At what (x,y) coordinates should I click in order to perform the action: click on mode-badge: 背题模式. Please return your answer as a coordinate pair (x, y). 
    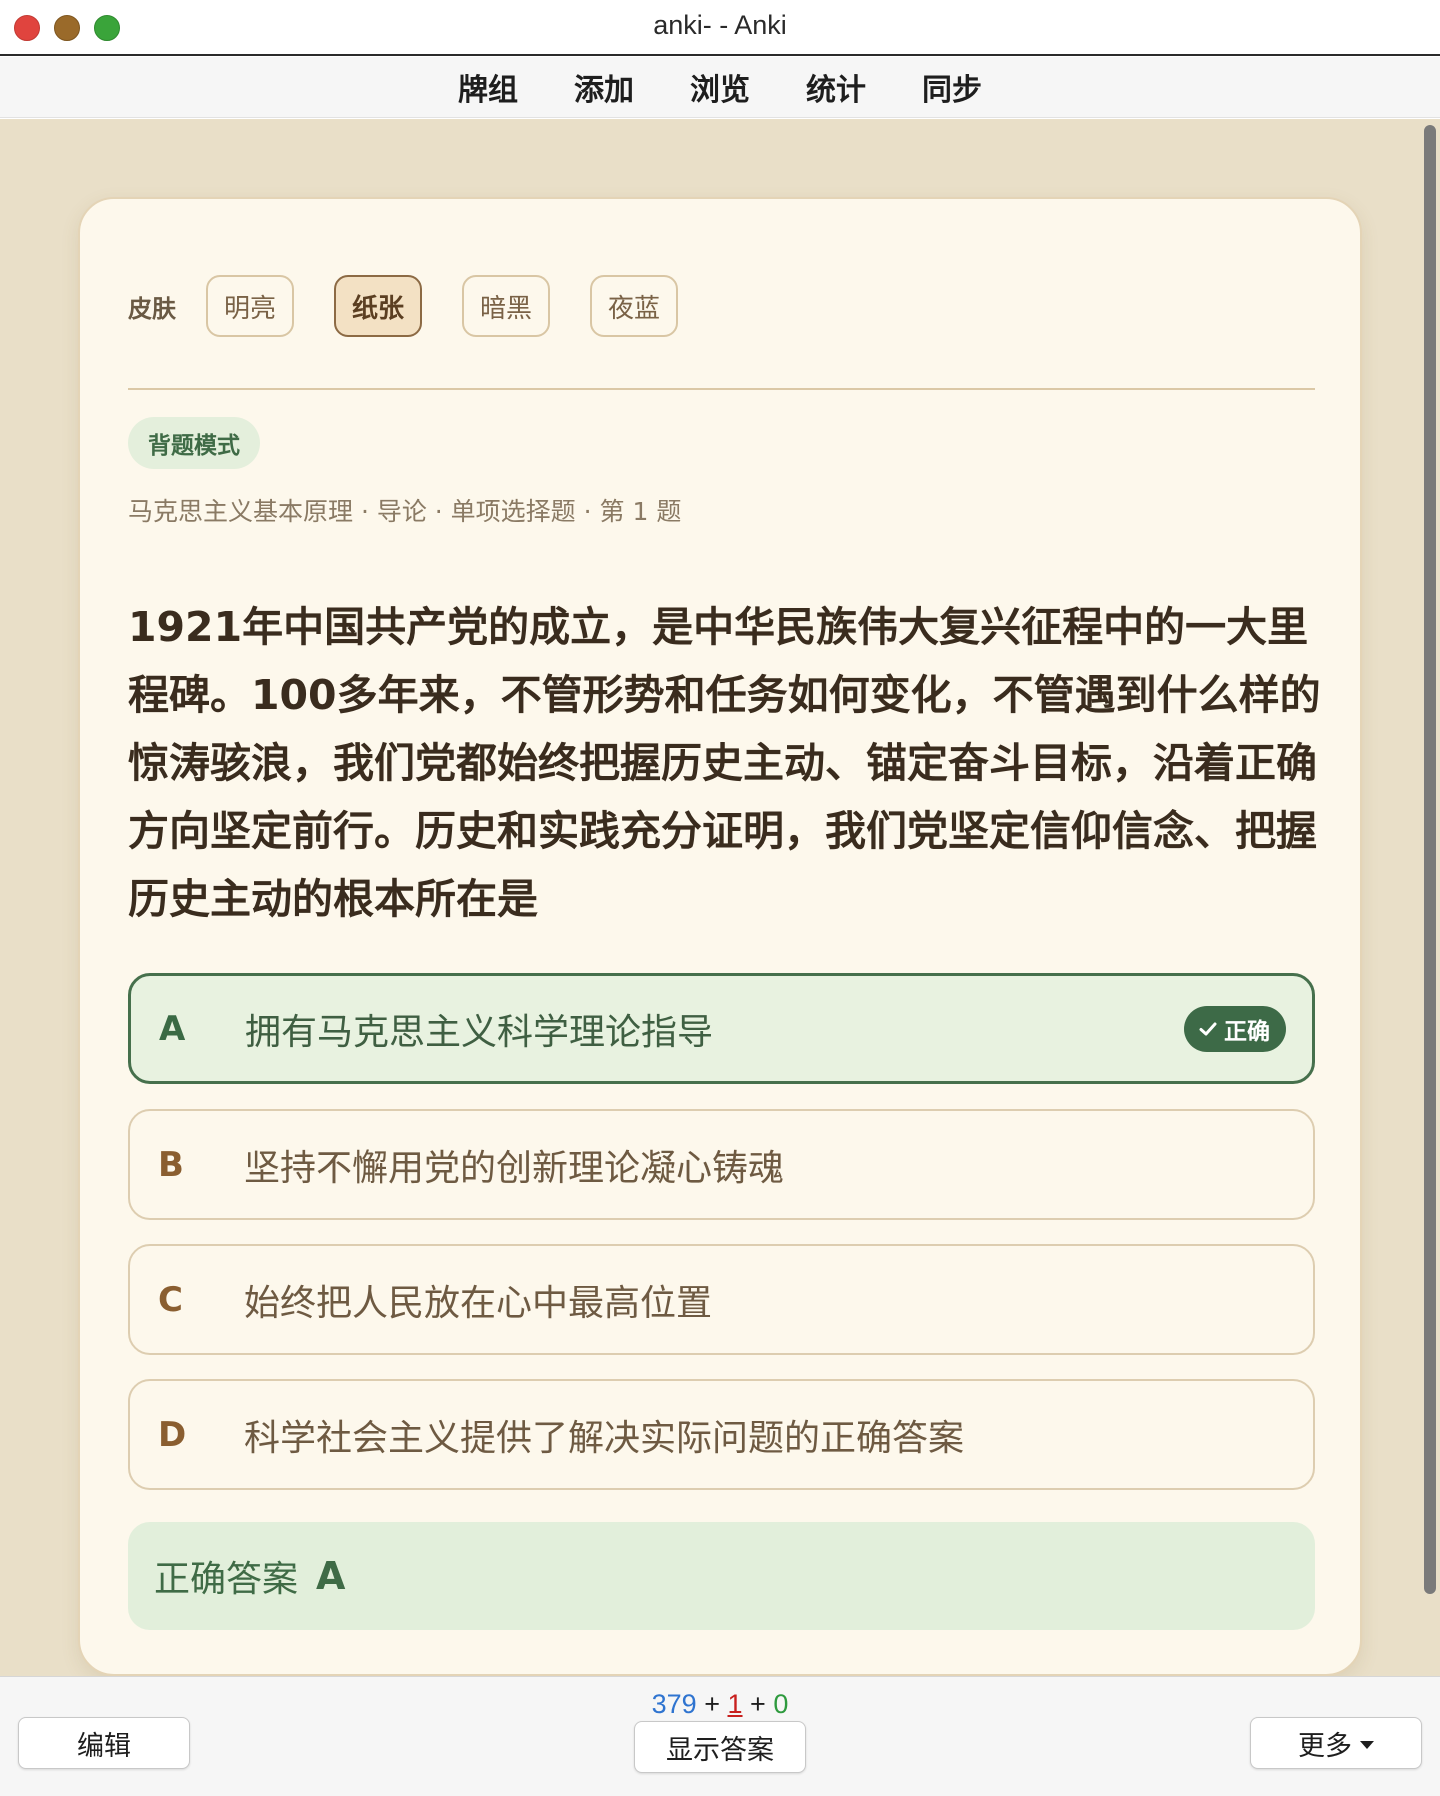
    Looking at the image, I should click on (194, 443).